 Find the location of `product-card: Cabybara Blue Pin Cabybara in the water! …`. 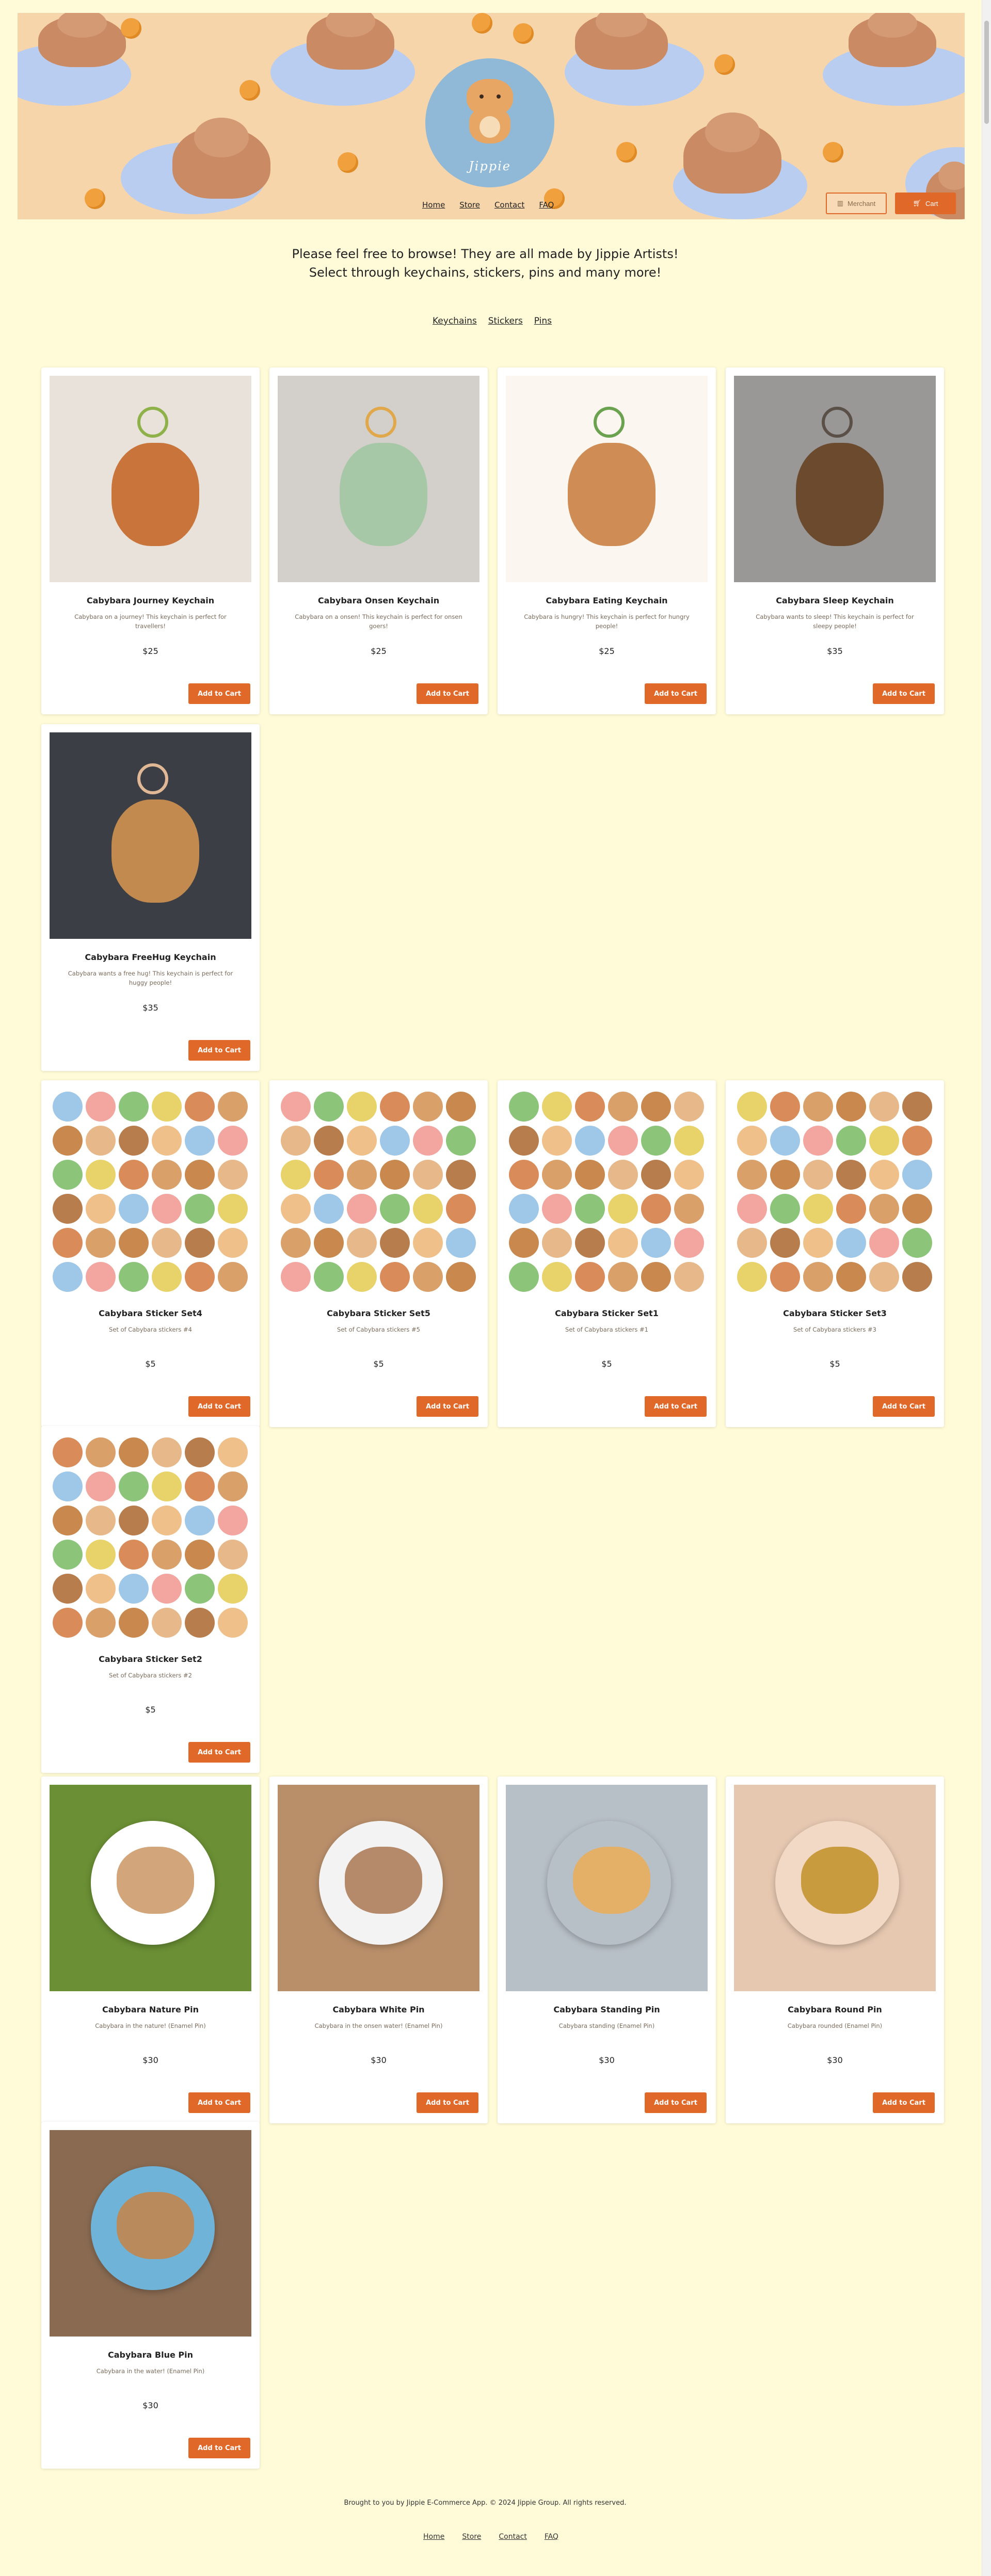

product-card: Cabybara Blue Pin Cabybara in the water! … is located at coordinates (150, 2295).